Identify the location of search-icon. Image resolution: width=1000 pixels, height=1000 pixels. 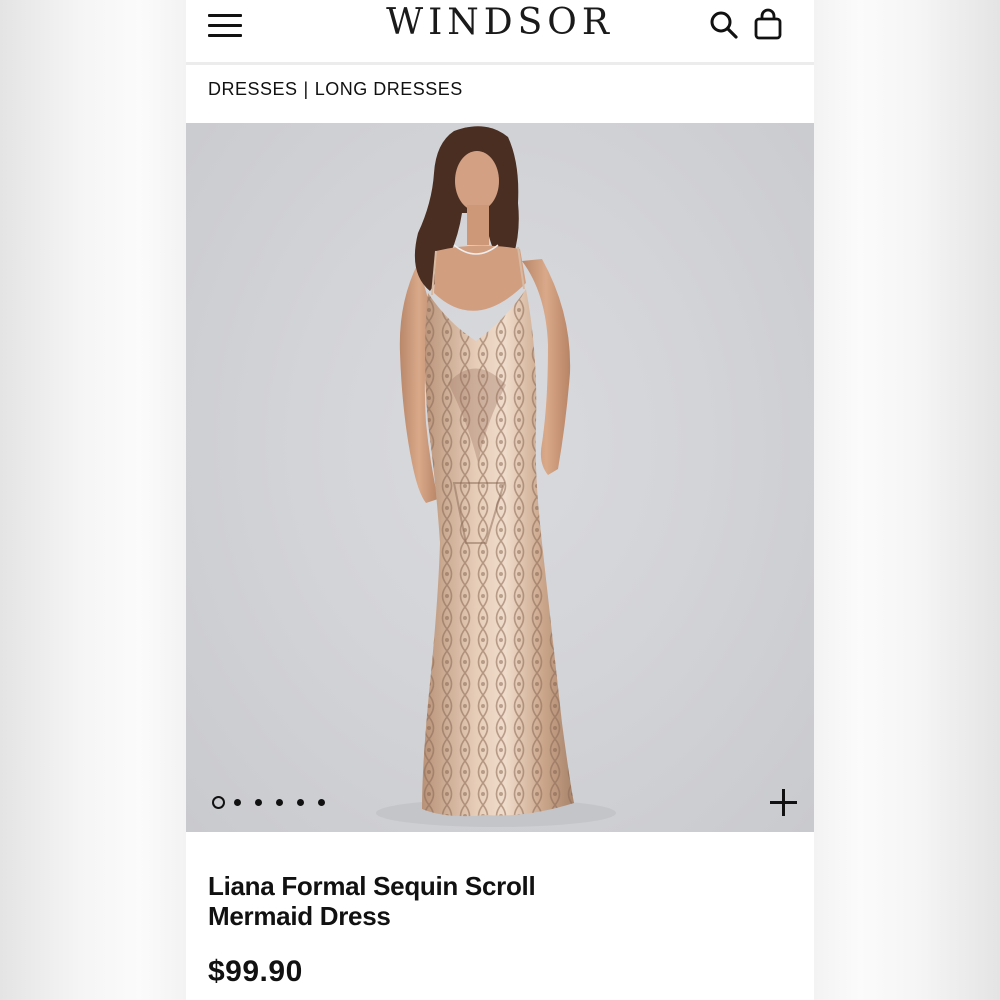
(725, 25).